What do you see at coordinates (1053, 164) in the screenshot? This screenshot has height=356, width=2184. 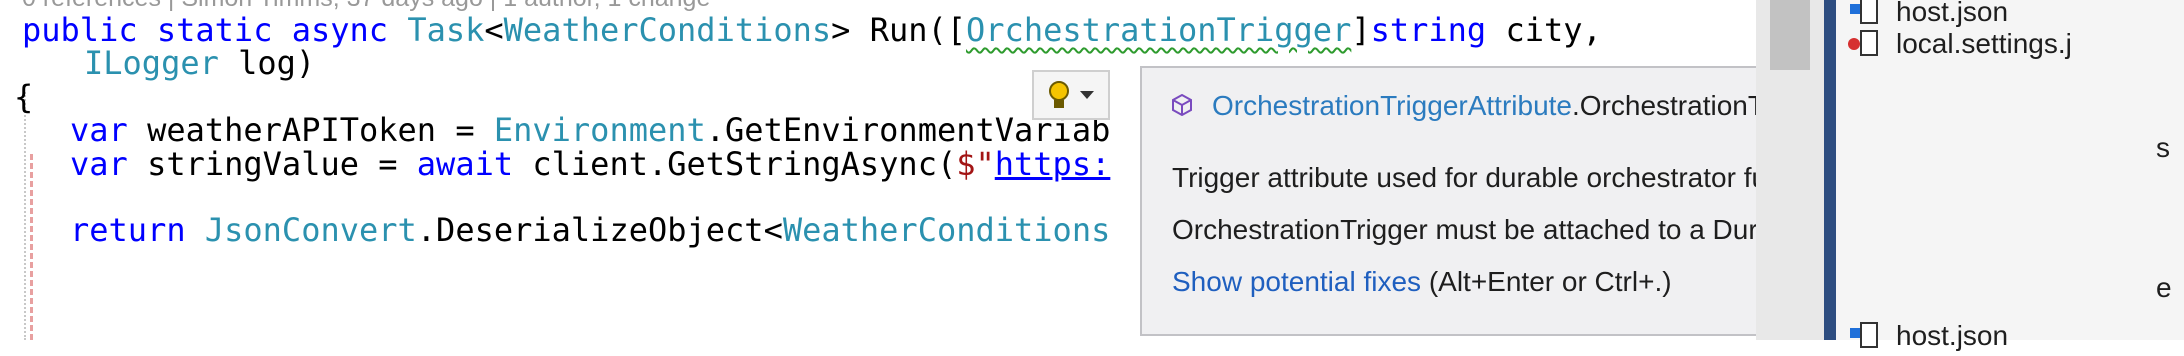 I see `url-link: https:` at bounding box center [1053, 164].